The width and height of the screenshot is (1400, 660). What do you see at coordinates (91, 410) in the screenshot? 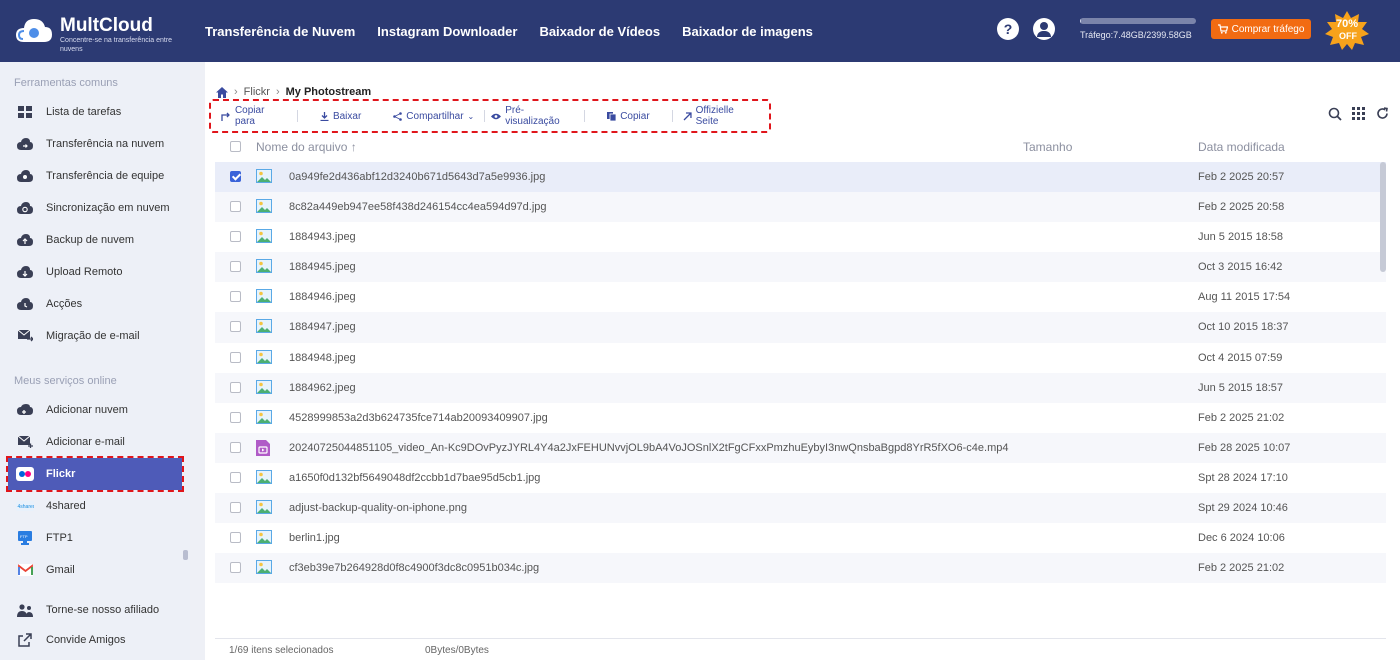
I see `sidebar-item-add-cloud: Adicionar nuvem` at bounding box center [91, 410].